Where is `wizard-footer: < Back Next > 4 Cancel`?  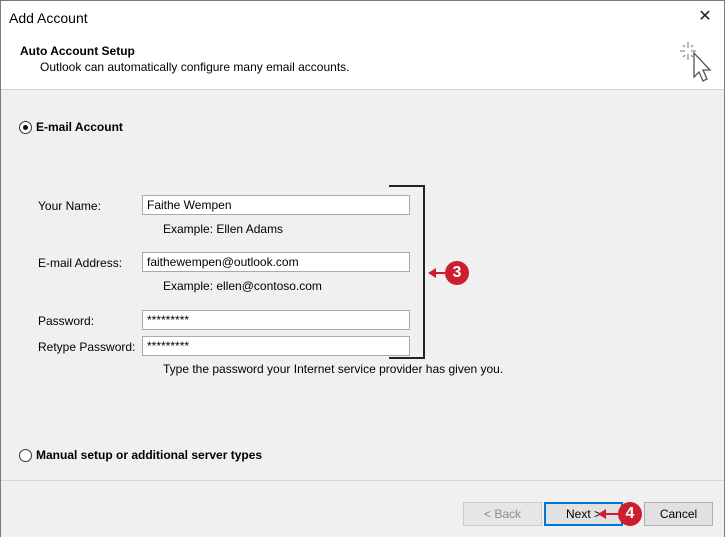
wizard-footer: < Back Next > 4 Cancel is located at coordinates (362, 508).